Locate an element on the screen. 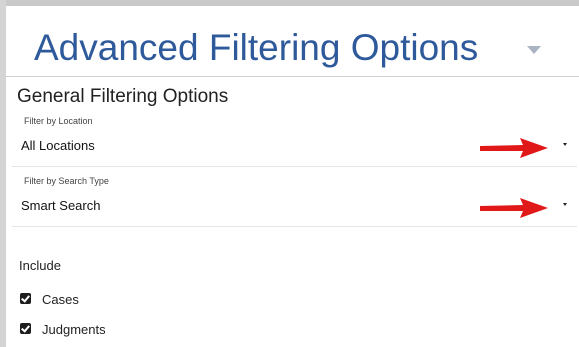 Image resolution: width=579 pixels, height=347 pixels. checkbox-label: Judgments is located at coordinates (74, 329).